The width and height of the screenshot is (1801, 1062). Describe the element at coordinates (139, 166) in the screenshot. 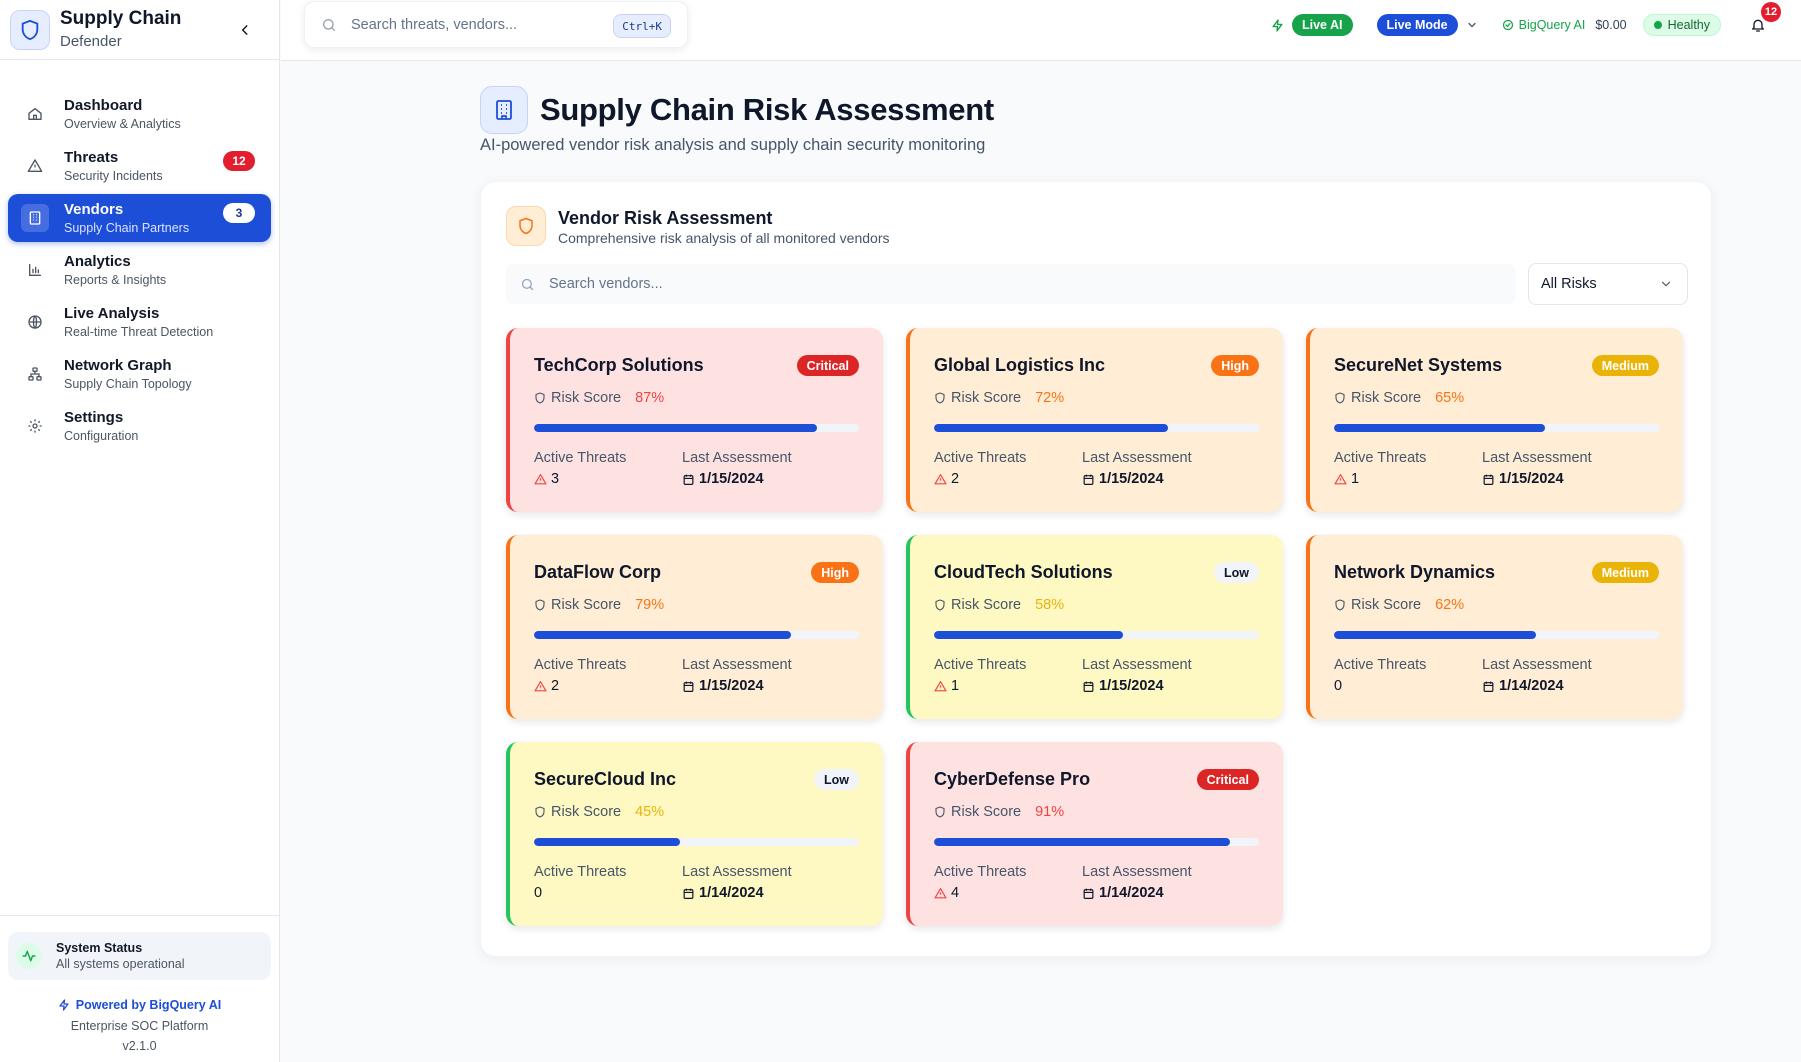

I see `sidebar-item-threats: Threats Security Incidents 12` at that location.